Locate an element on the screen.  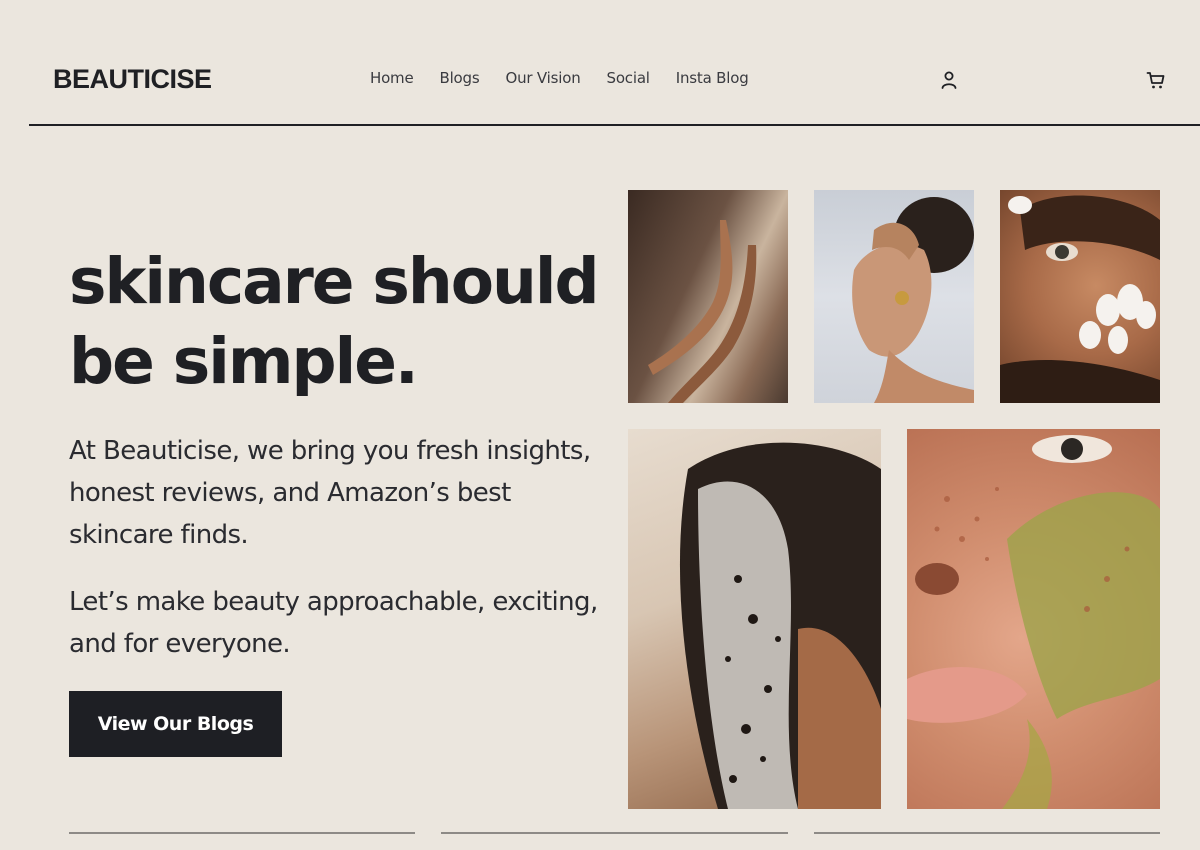
nav-item-home: Home is located at coordinates (392, 78).